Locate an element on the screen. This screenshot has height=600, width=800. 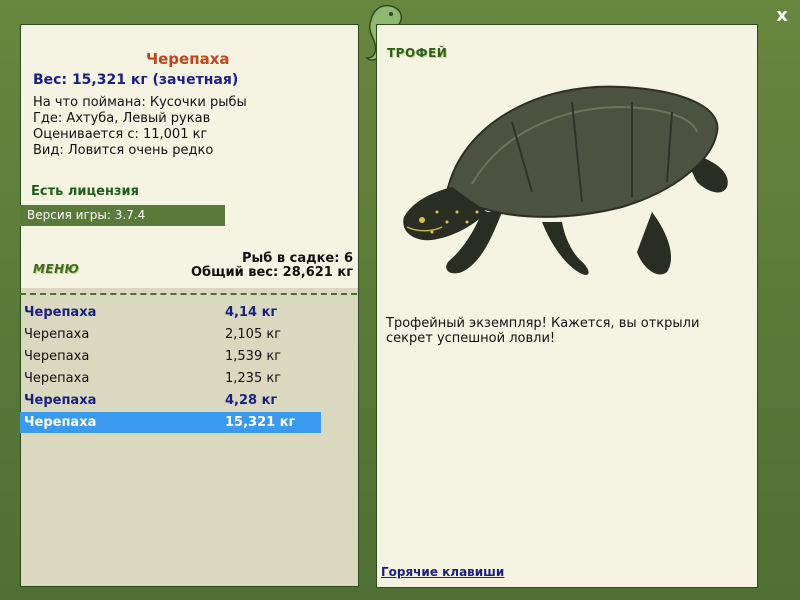
fish-weight: Вес: 15,321 кг (зачетная) is located at coordinates (136, 80).